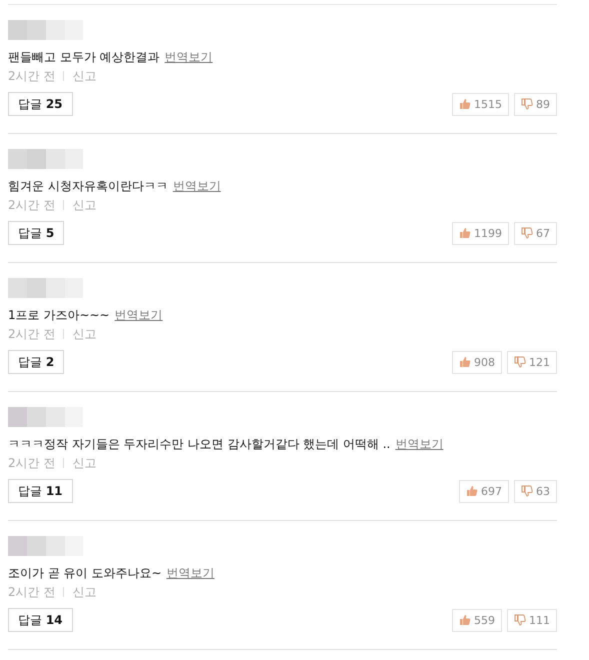 This screenshot has height=660, width=589. Describe the element at coordinates (115, 186) in the screenshot. I see `comment-text: 힘겨운 시청자유혹이란다ㅋㅋ 번역보기` at that location.